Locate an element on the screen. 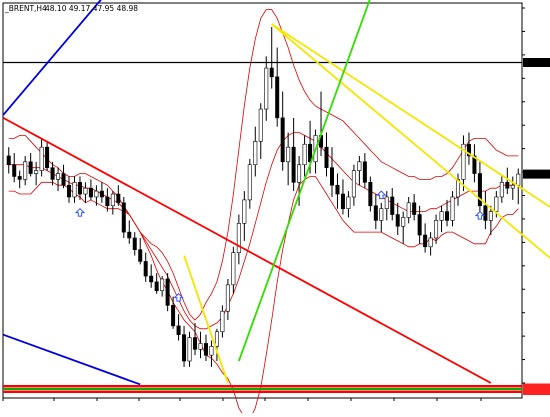 This screenshot has height=417, width=550. bottom-indicator-bands is located at coordinates (262, 389).